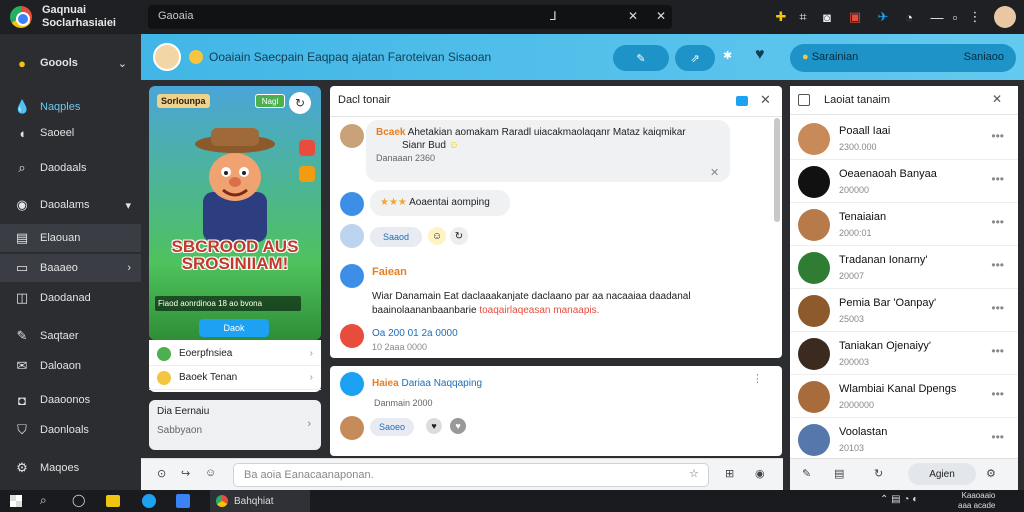 The width and height of the screenshot is (1024, 512). Describe the element at coordinates (760, 473) in the screenshot. I see `send-icon: ◉` at that location.